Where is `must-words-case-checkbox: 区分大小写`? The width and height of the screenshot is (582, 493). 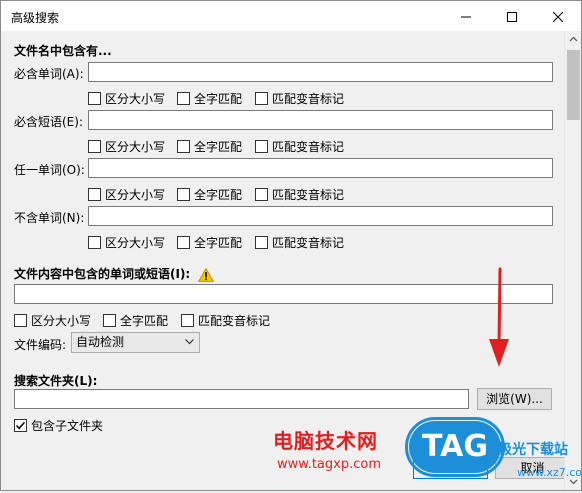
must-words-case-checkbox: 区分大小写 is located at coordinates (126, 98).